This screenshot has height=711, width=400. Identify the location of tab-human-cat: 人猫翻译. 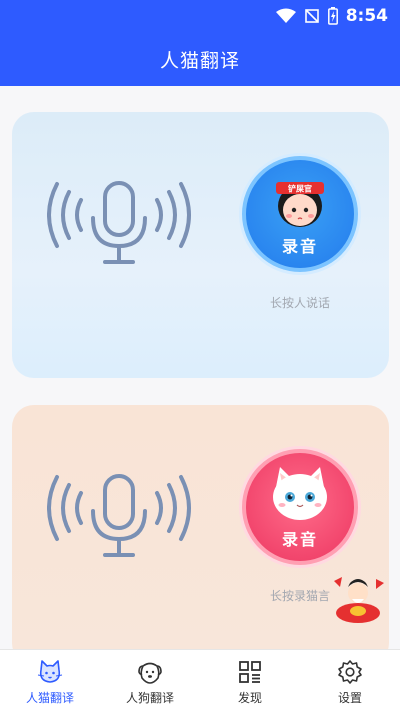
(50, 680).